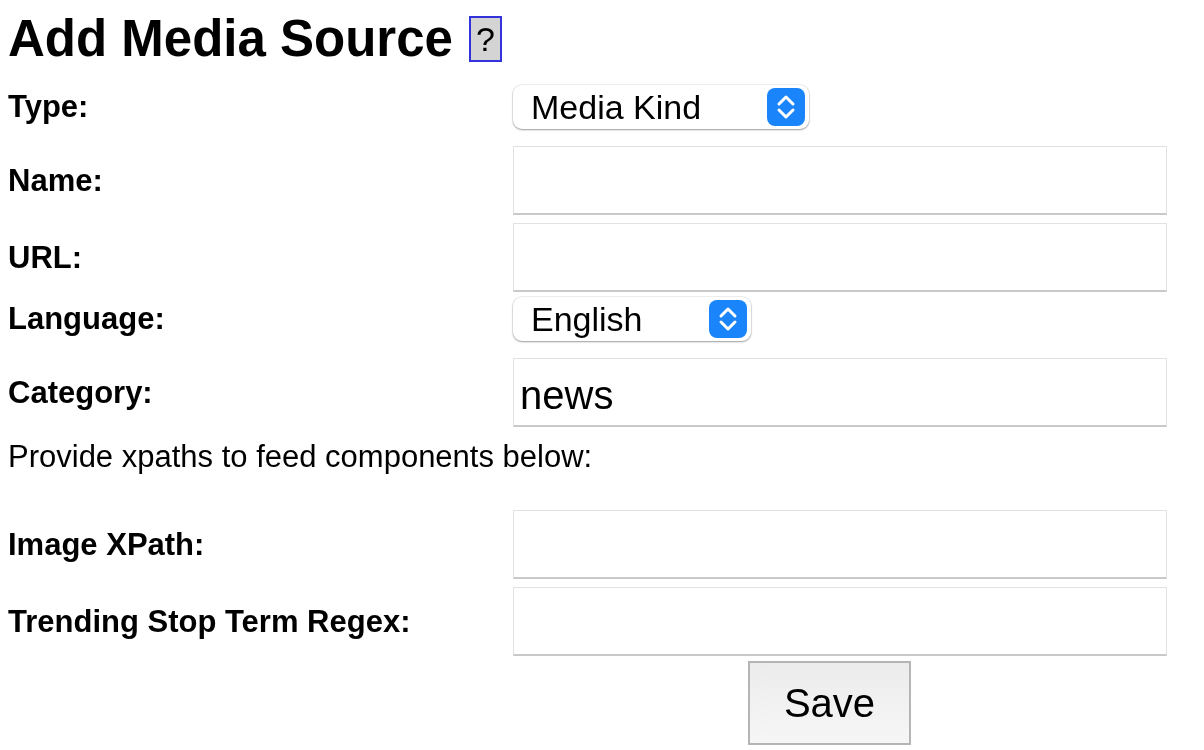 This screenshot has width=1204, height=750. What do you see at coordinates (56, 180) in the screenshot?
I see `field-label: Name:` at bounding box center [56, 180].